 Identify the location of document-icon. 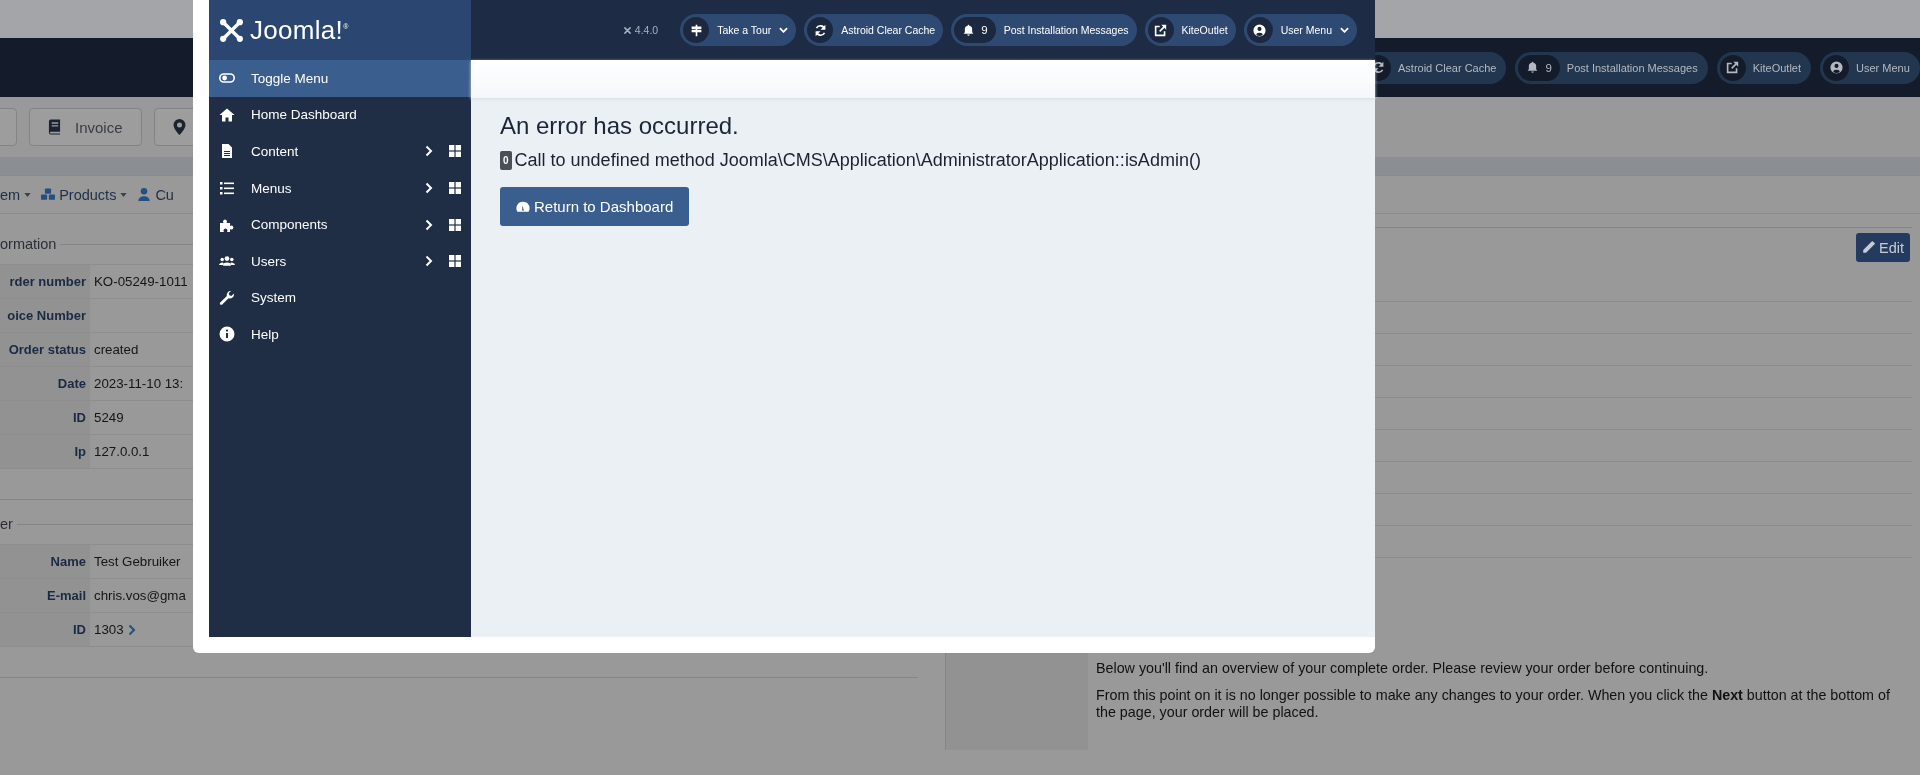
(227, 151).